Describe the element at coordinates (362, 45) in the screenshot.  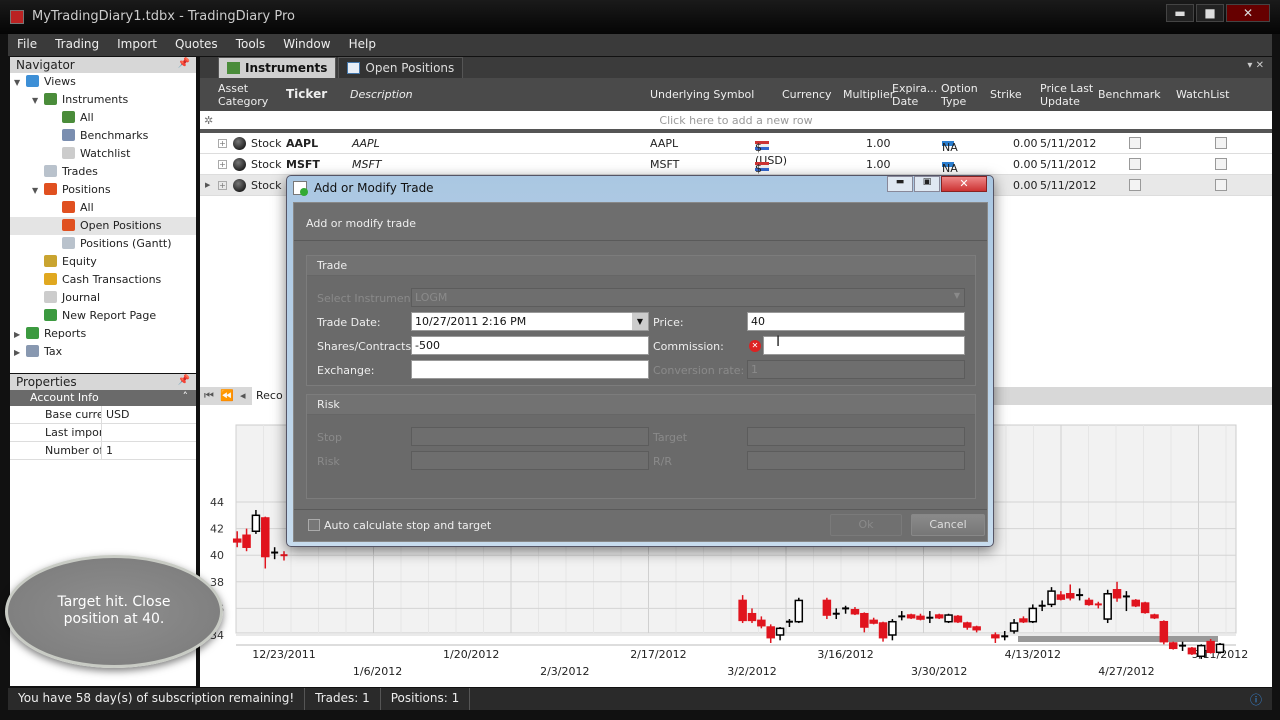
I see `menu-help: Help` at that location.